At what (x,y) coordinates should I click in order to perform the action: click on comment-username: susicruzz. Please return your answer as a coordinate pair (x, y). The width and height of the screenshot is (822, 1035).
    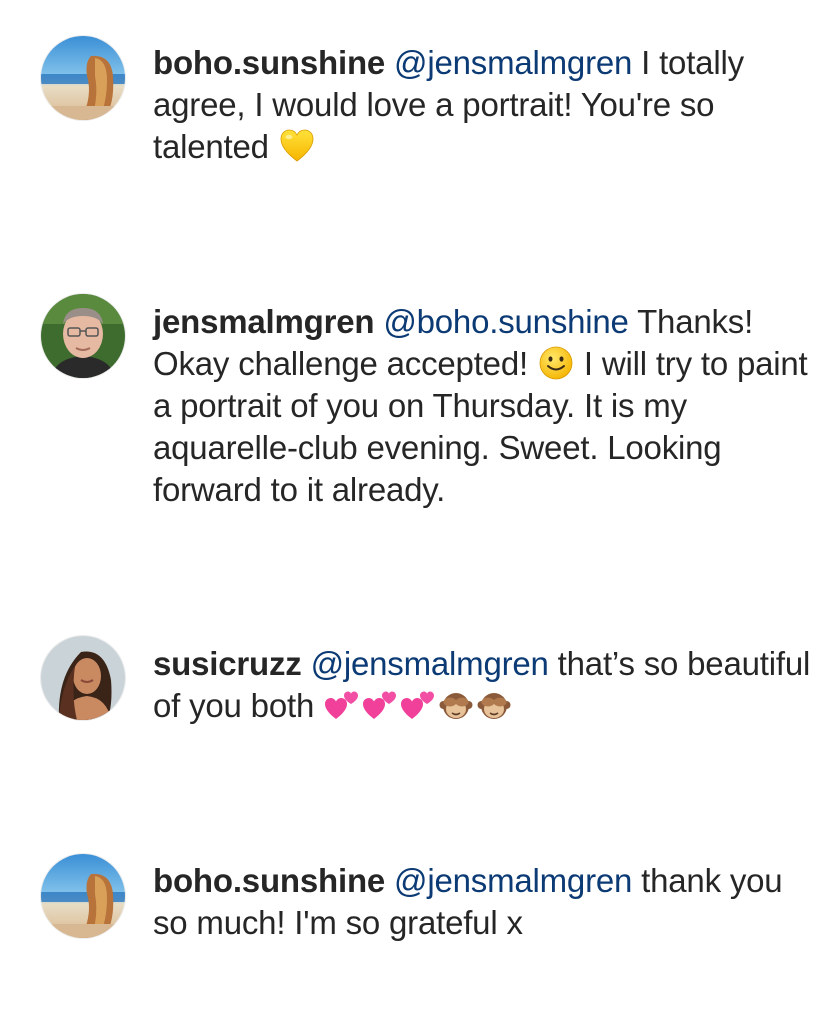
    Looking at the image, I should click on (227, 663).